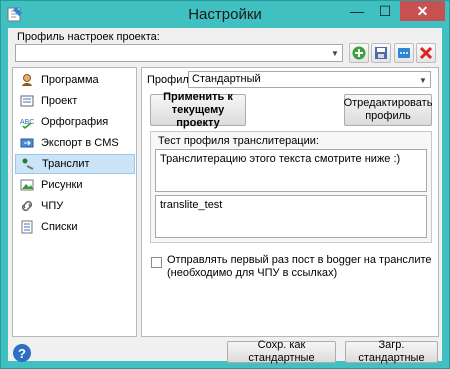 Image resolution: width=450 pixels, height=369 pixels. I want to click on sidebar-item-label: Списки, so click(59, 227).